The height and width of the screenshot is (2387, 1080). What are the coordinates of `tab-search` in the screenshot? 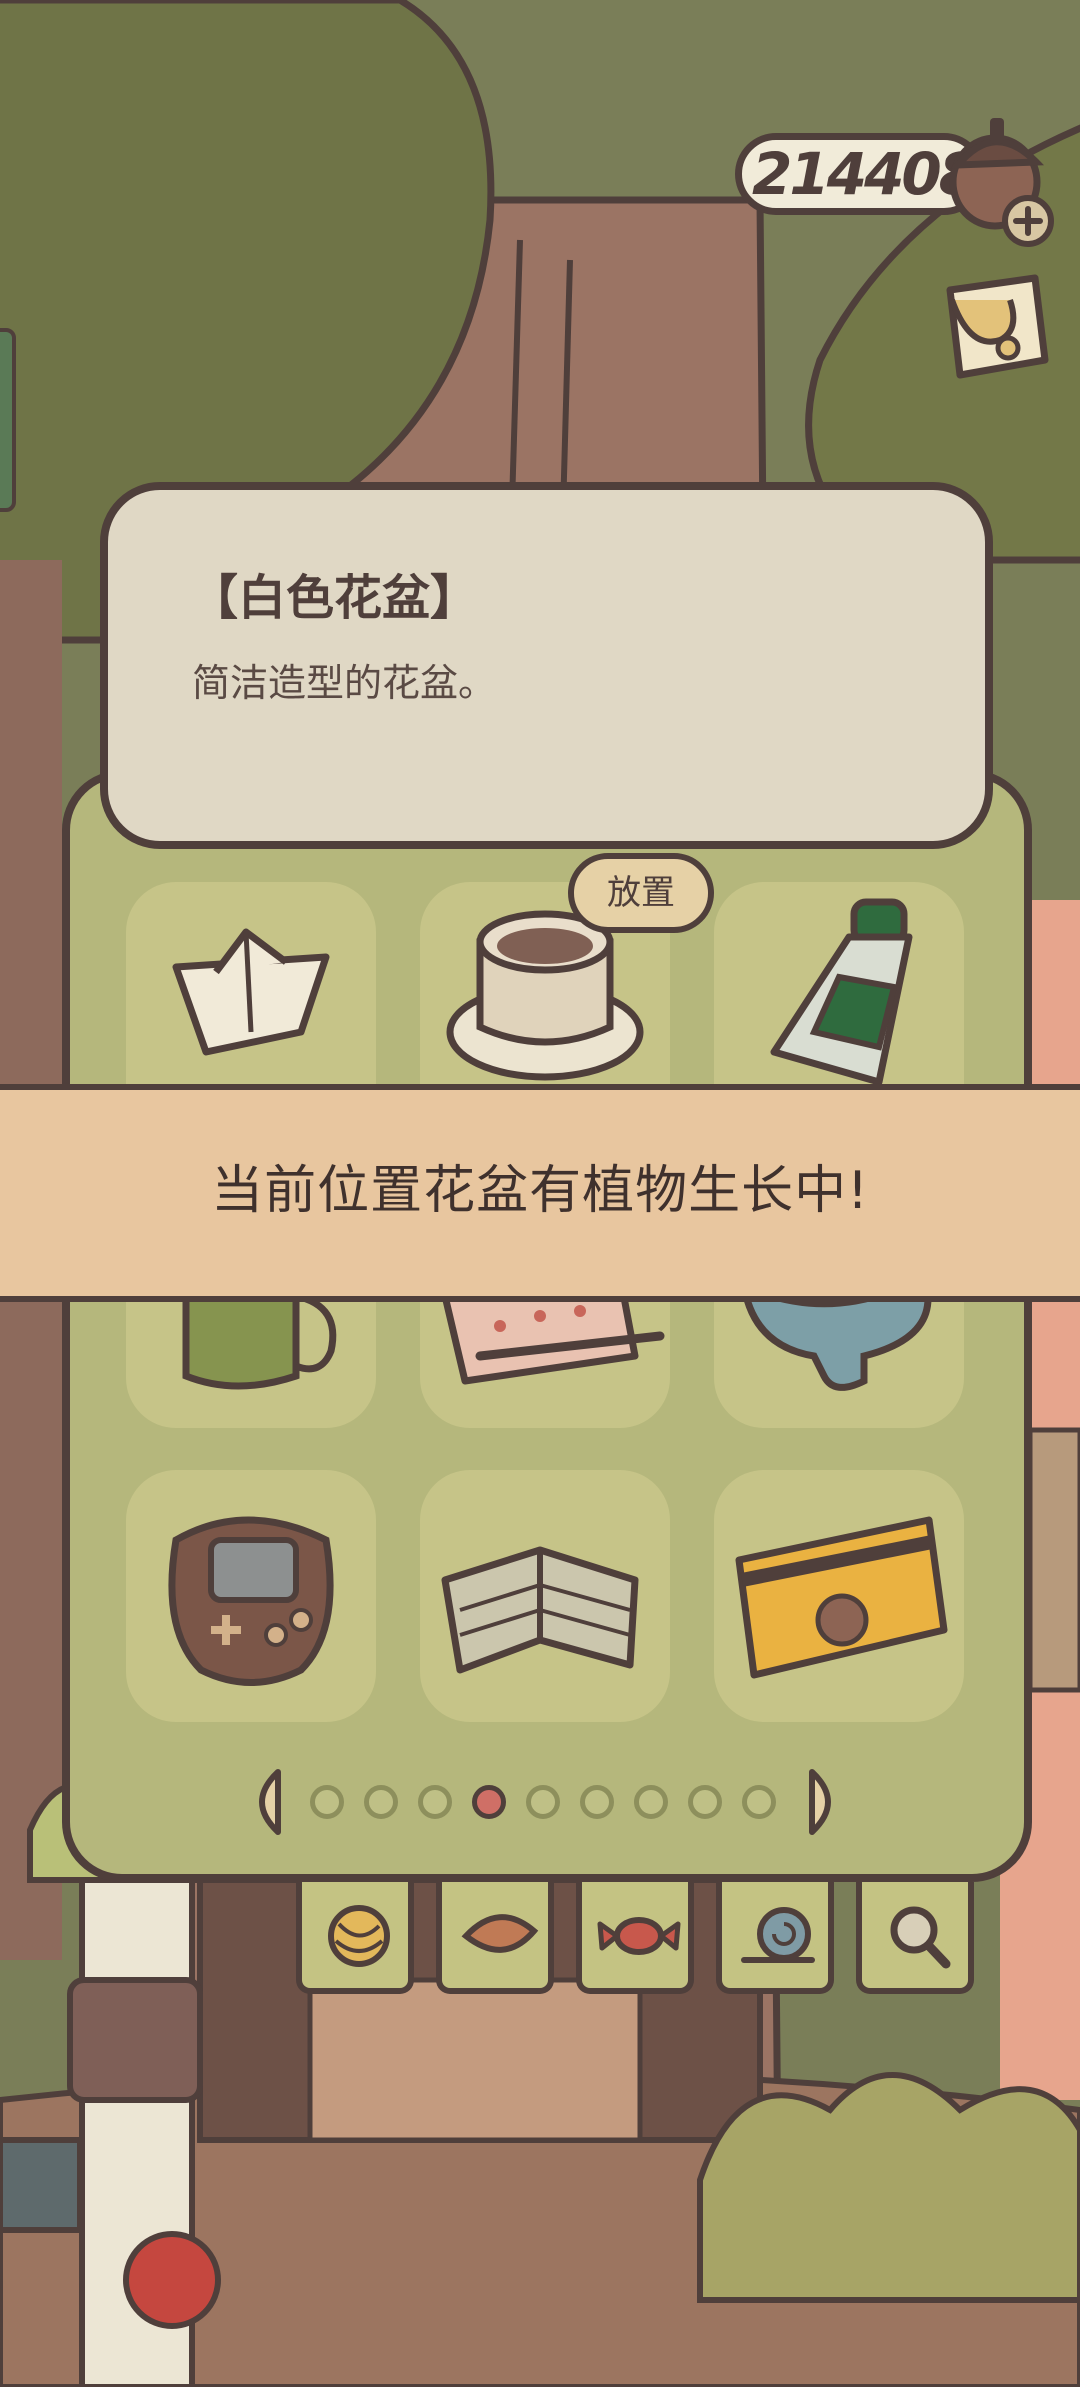 It's located at (915, 1938).